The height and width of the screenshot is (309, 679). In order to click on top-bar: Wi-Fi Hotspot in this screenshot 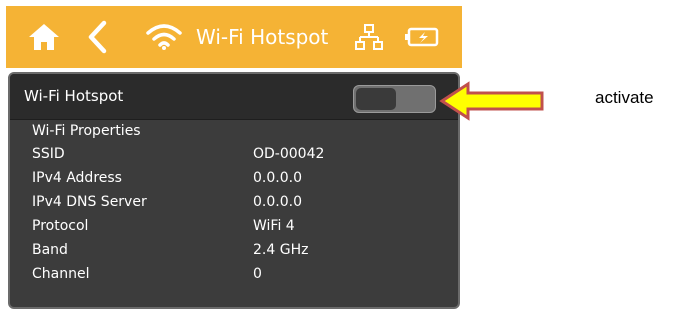, I will do `click(234, 37)`.